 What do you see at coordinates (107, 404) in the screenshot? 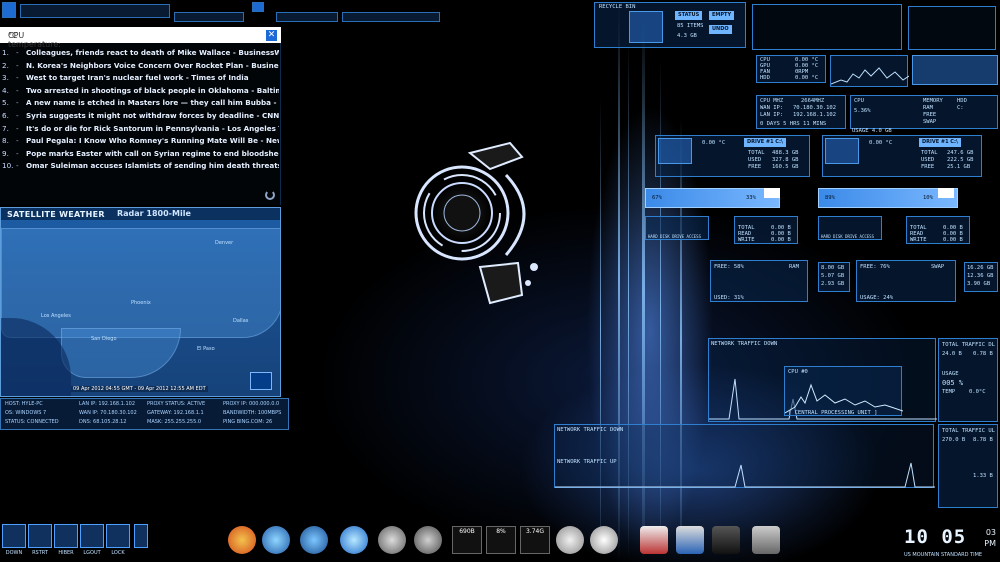
I see `lan-ip: LAN IP: 192.168.1.102` at bounding box center [107, 404].